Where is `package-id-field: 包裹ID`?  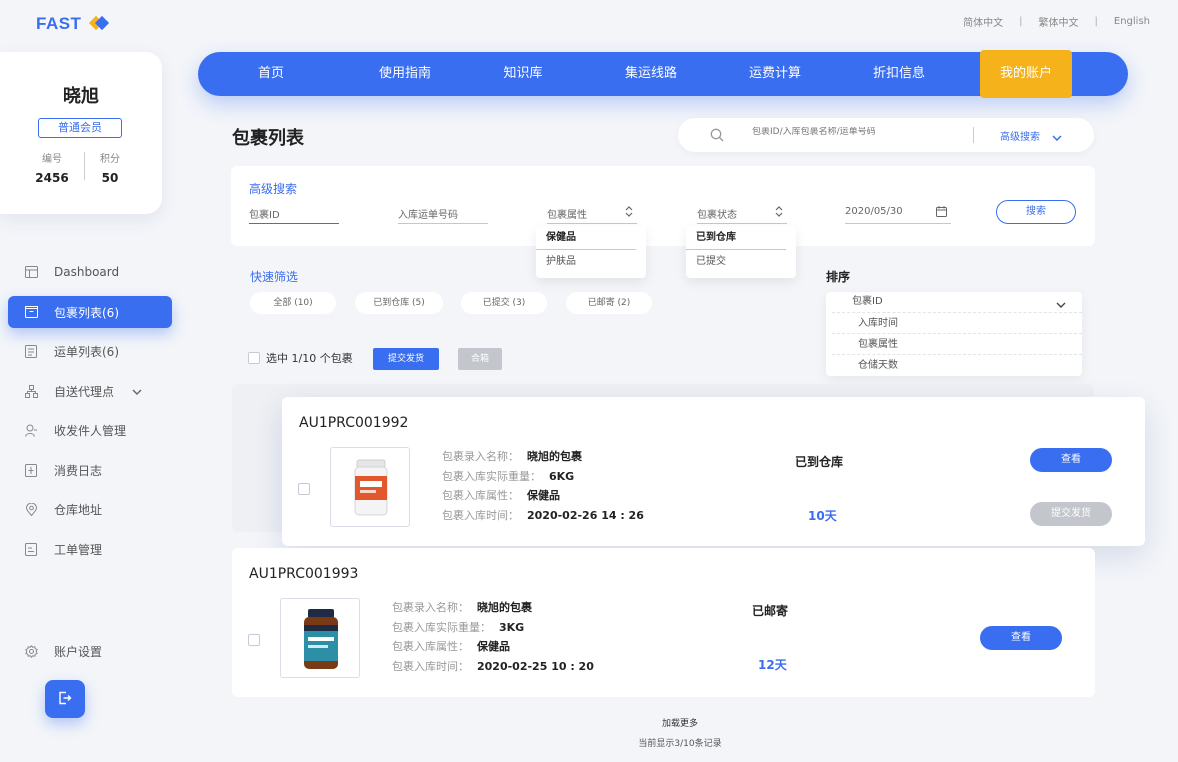
package-id-field: 包裹ID is located at coordinates (294, 215).